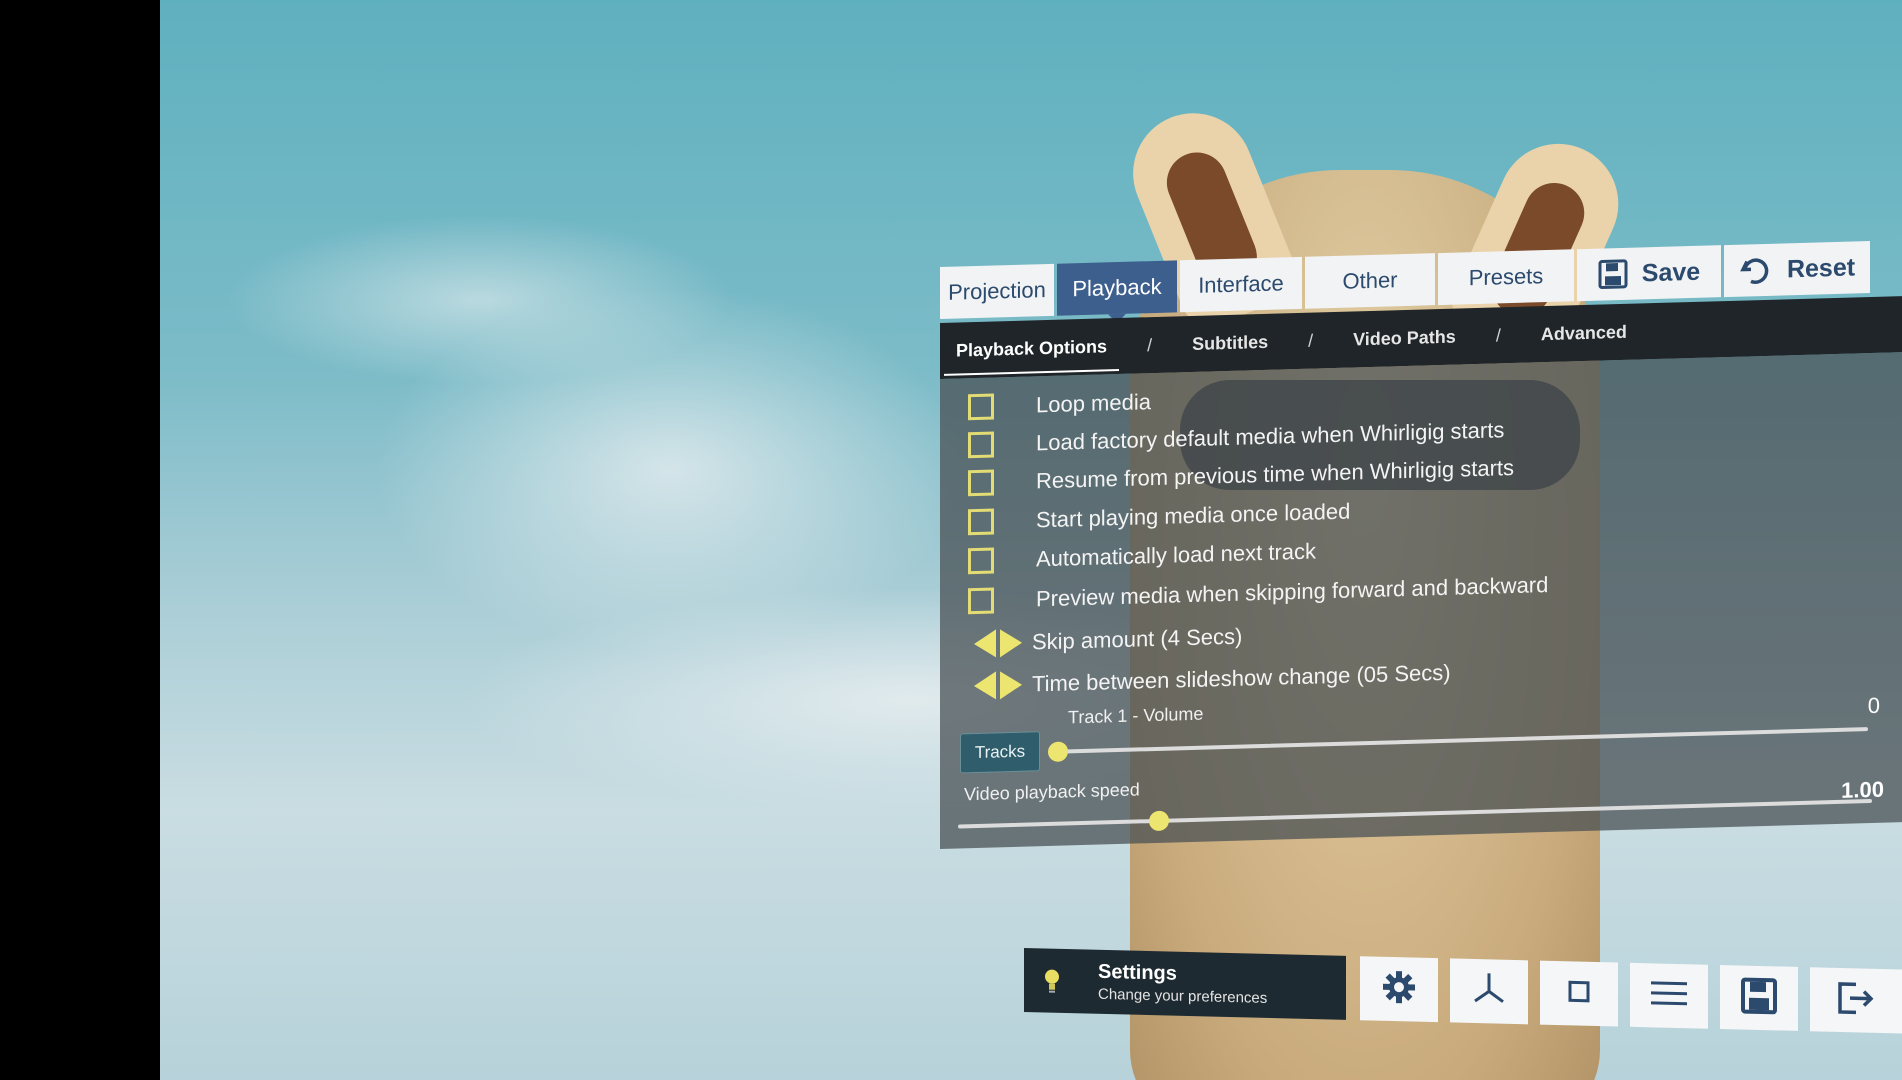 This screenshot has height=1080, width=1902. I want to click on reset-label: Reset, so click(1821, 267).